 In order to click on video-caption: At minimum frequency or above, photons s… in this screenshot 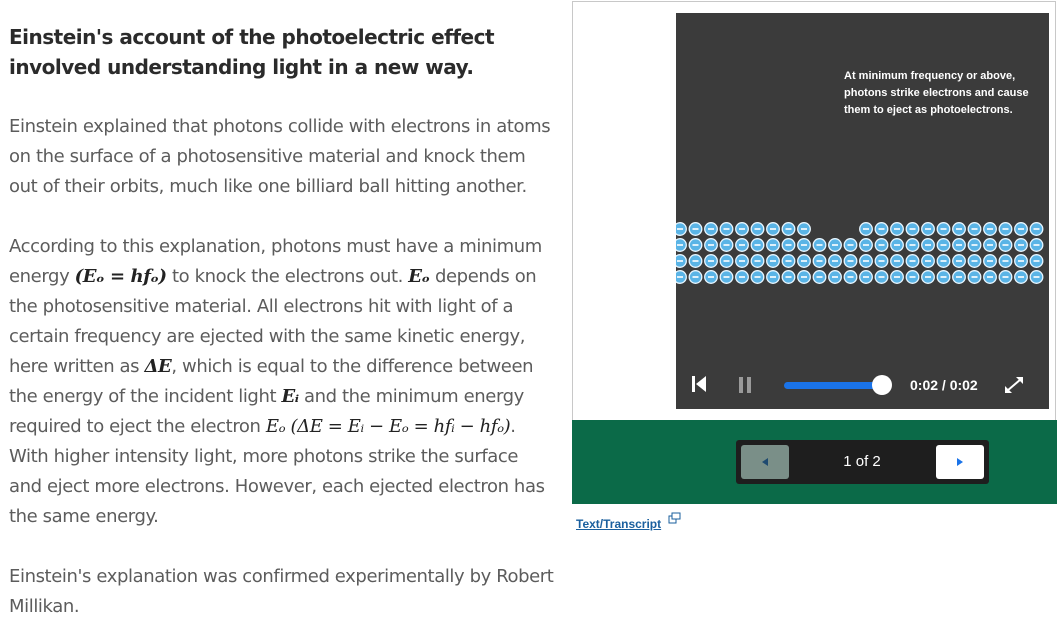, I will do `click(936, 93)`.